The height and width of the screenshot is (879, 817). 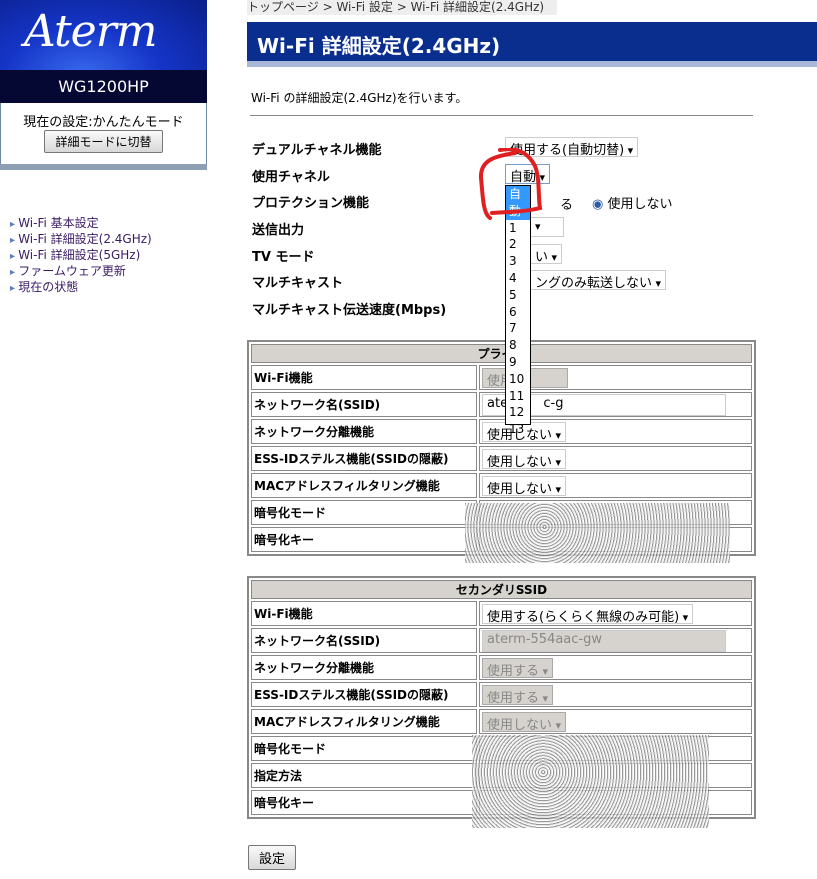 I want to click on table-row: ネットワーク名(SSID) aterm-554aac-gw, so click(x=501, y=640).